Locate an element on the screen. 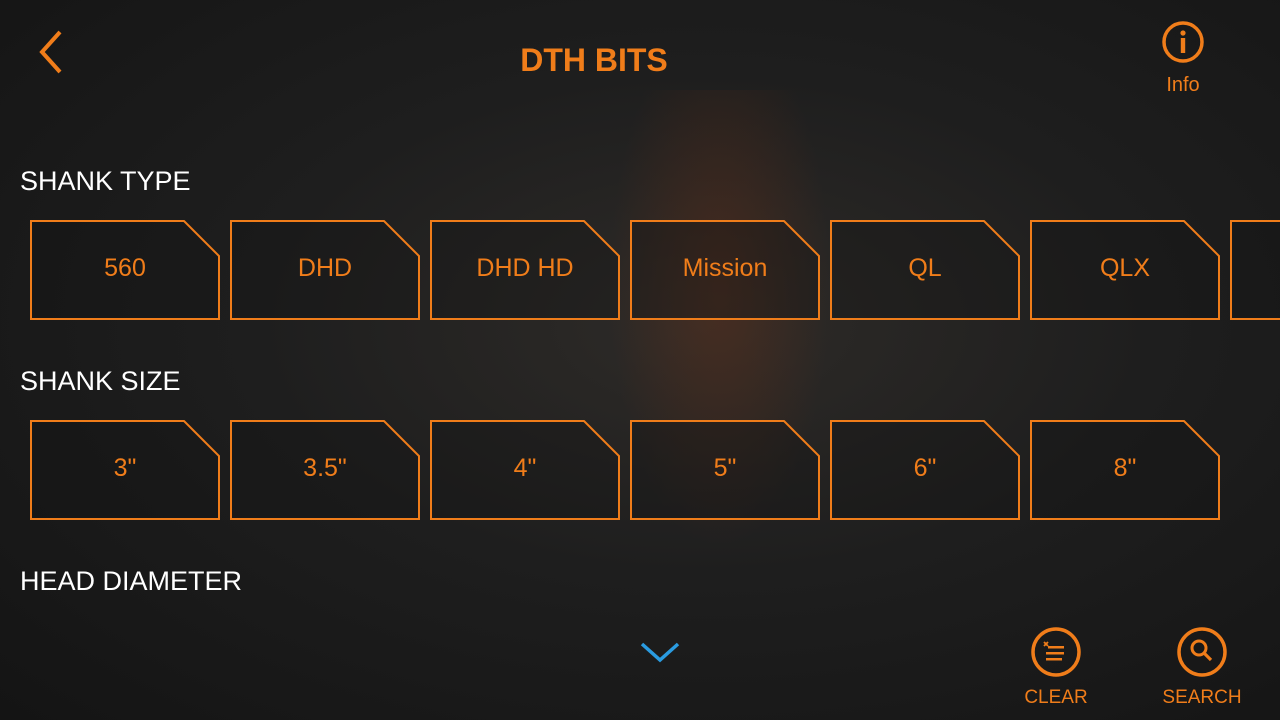 This screenshot has height=720, width=1280. option-label: QLX is located at coordinates (1125, 268).